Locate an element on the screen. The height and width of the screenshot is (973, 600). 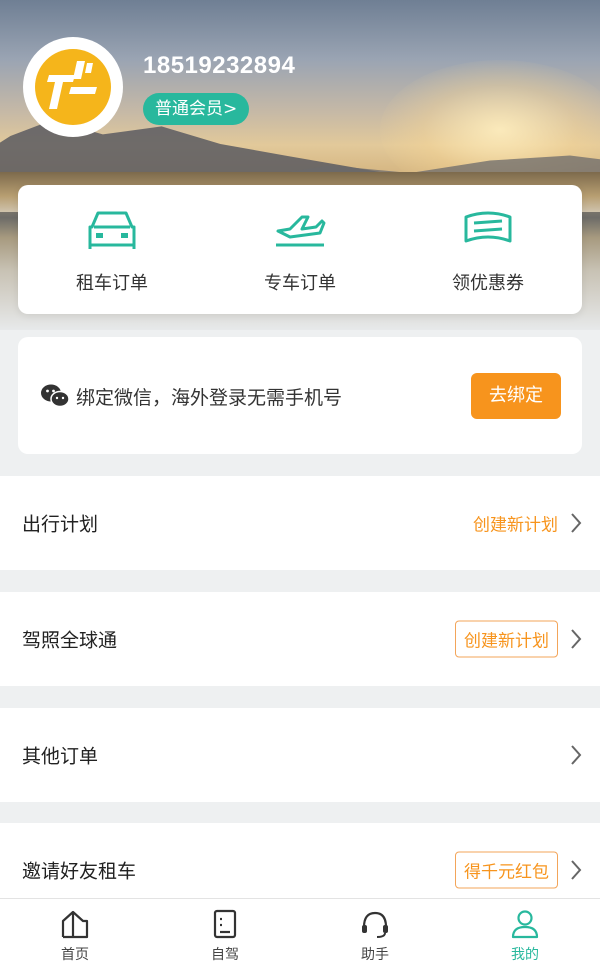
user-phone: 18519232894 is located at coordinates (219, 65).